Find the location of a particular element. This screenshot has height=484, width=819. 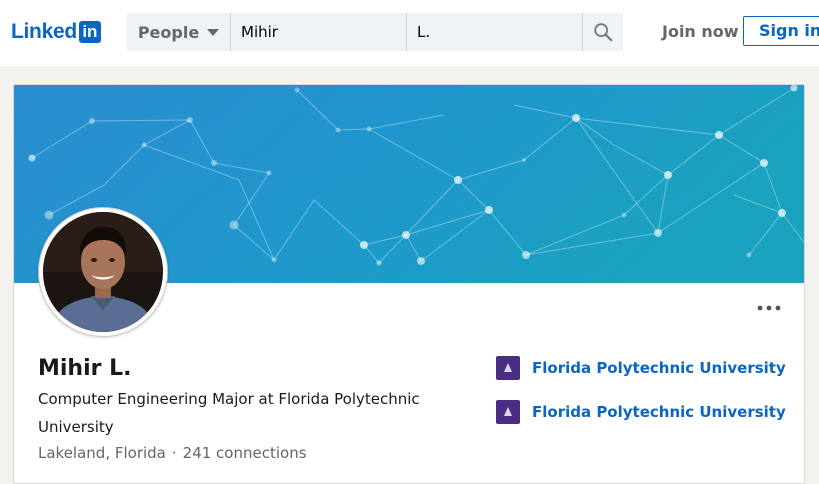

logo-text: Linked is located at coordinates (44, 31).